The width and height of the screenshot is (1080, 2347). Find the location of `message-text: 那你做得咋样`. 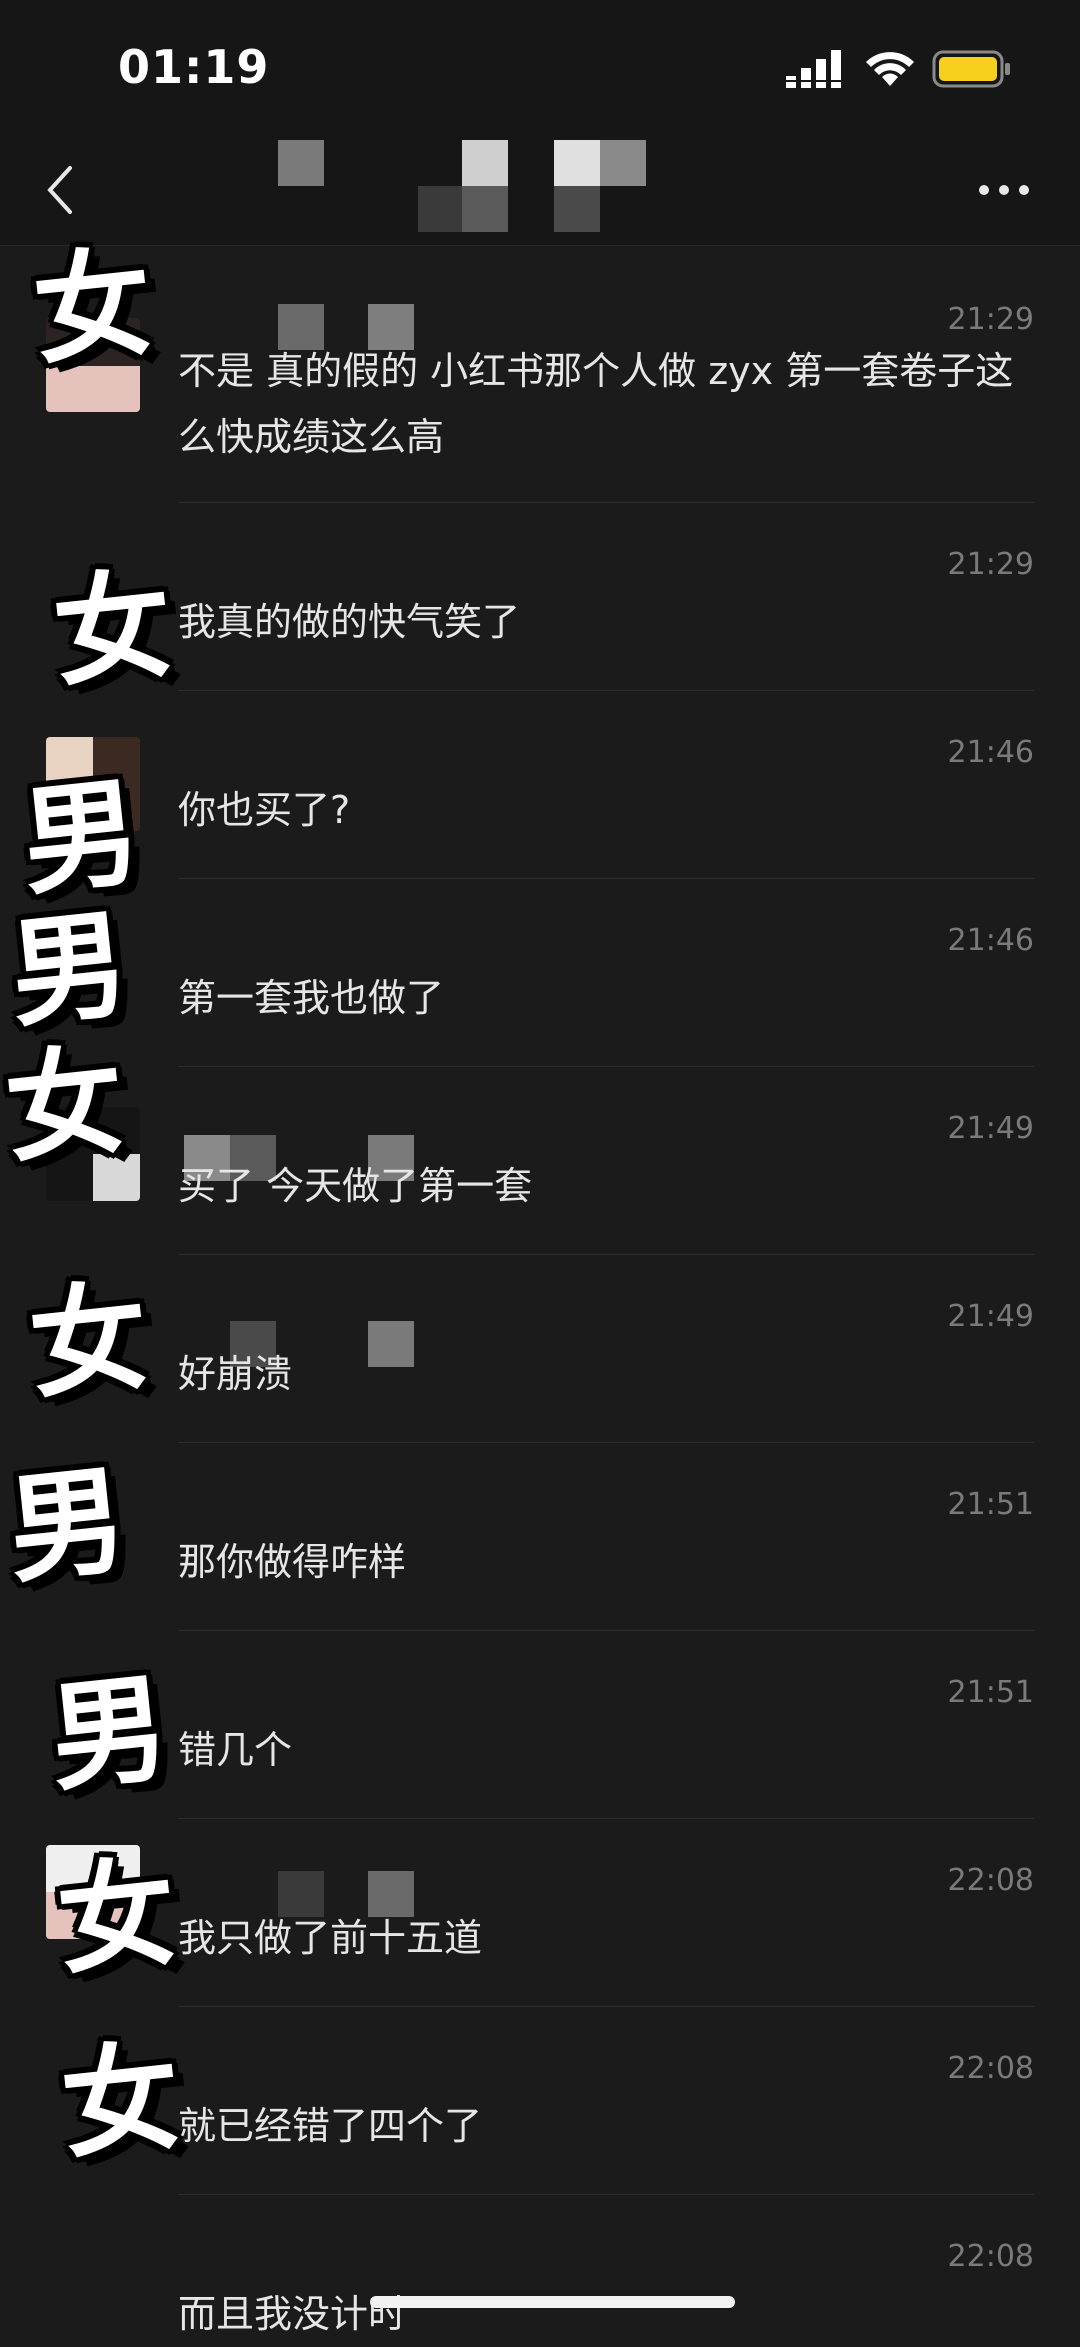

message-text: 那你做得咋样 is located at coordinates (292, 1562).